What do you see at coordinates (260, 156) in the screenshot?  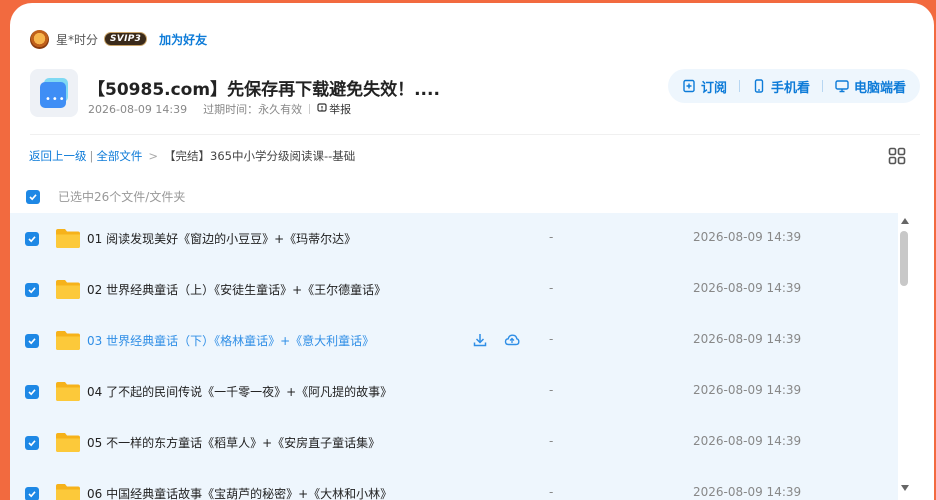 I see `current-folder: 【完结】365中小学分级阅读课--基础` at bounding box center [260, 156].